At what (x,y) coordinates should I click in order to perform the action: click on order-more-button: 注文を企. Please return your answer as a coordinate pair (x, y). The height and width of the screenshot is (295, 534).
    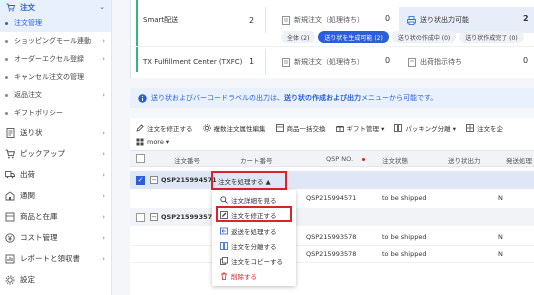
    Looking at the image, I should click on (484, 128).